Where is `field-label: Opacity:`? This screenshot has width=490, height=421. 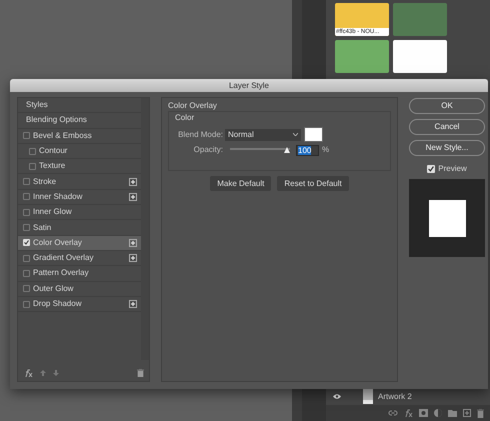
field-label: Opacity: is located at coordinates (207, 150).